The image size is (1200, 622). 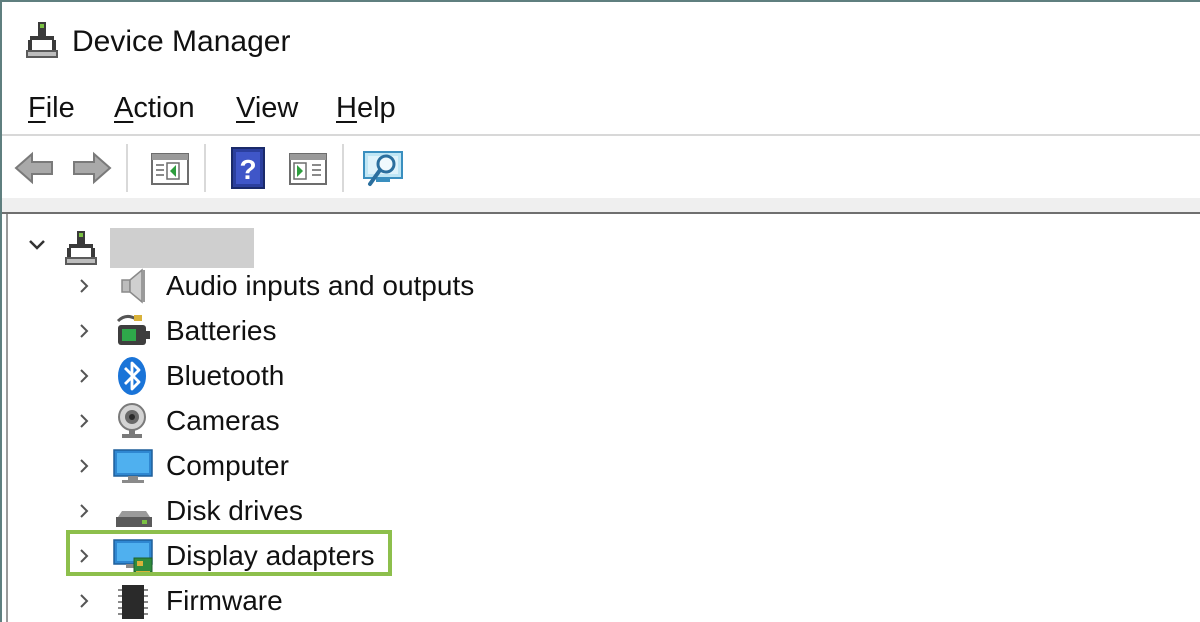 I want to click on menu-help-label: elp, so click(x=376, y=108).